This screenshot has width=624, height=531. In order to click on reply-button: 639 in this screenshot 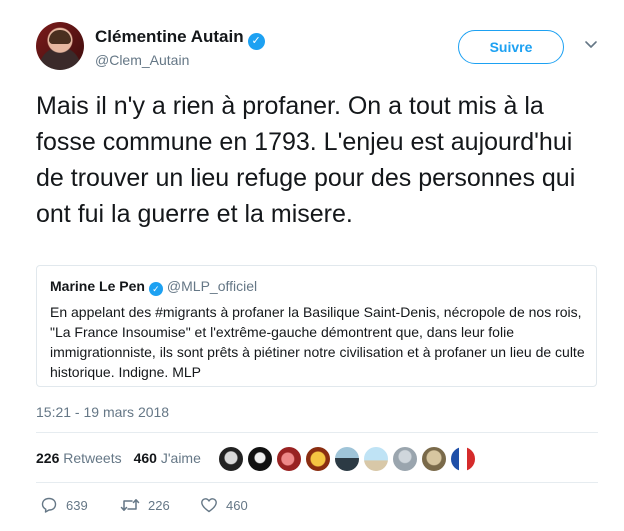, I will do `click(64, 506)`.